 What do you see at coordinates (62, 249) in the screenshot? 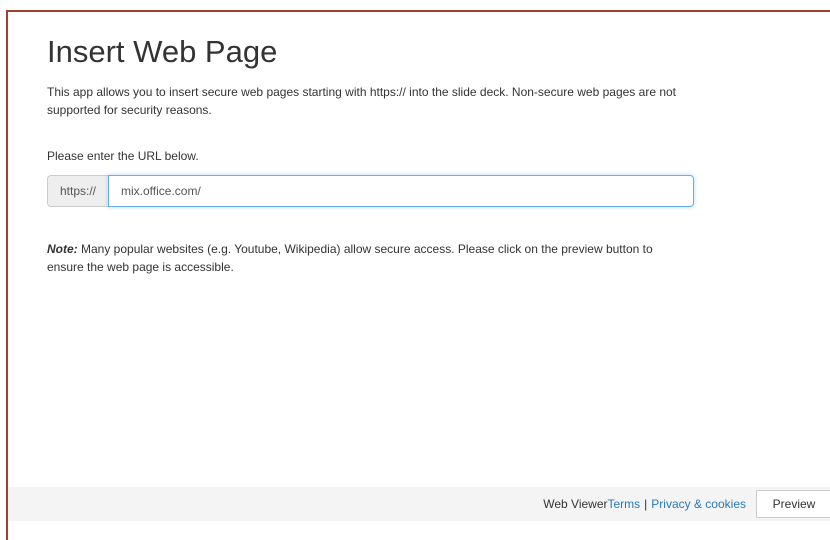
I see `note-label: Note:` at bounding box center [62, 249].